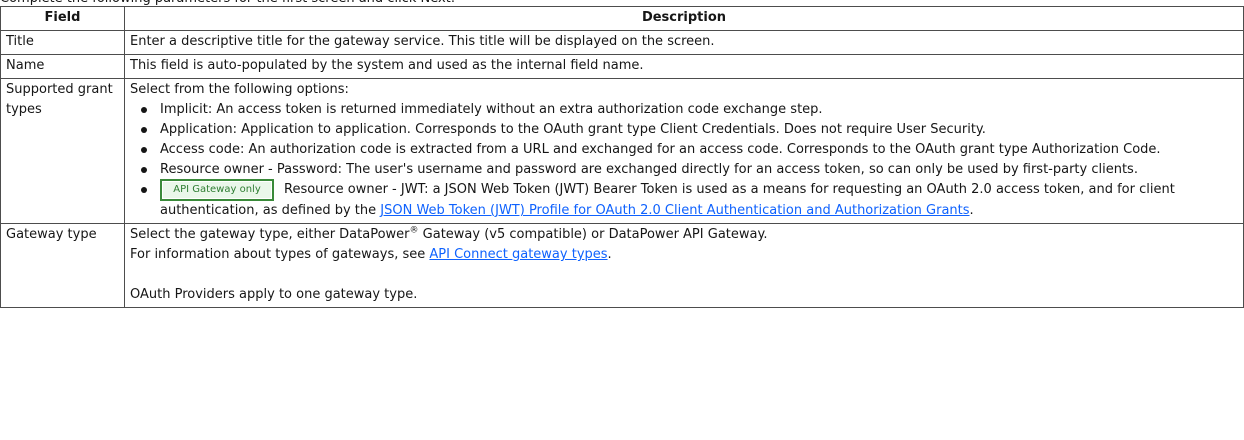 This screenshot has width=1244, height=440. I want to click on field-name: Name, so click(62, 66).